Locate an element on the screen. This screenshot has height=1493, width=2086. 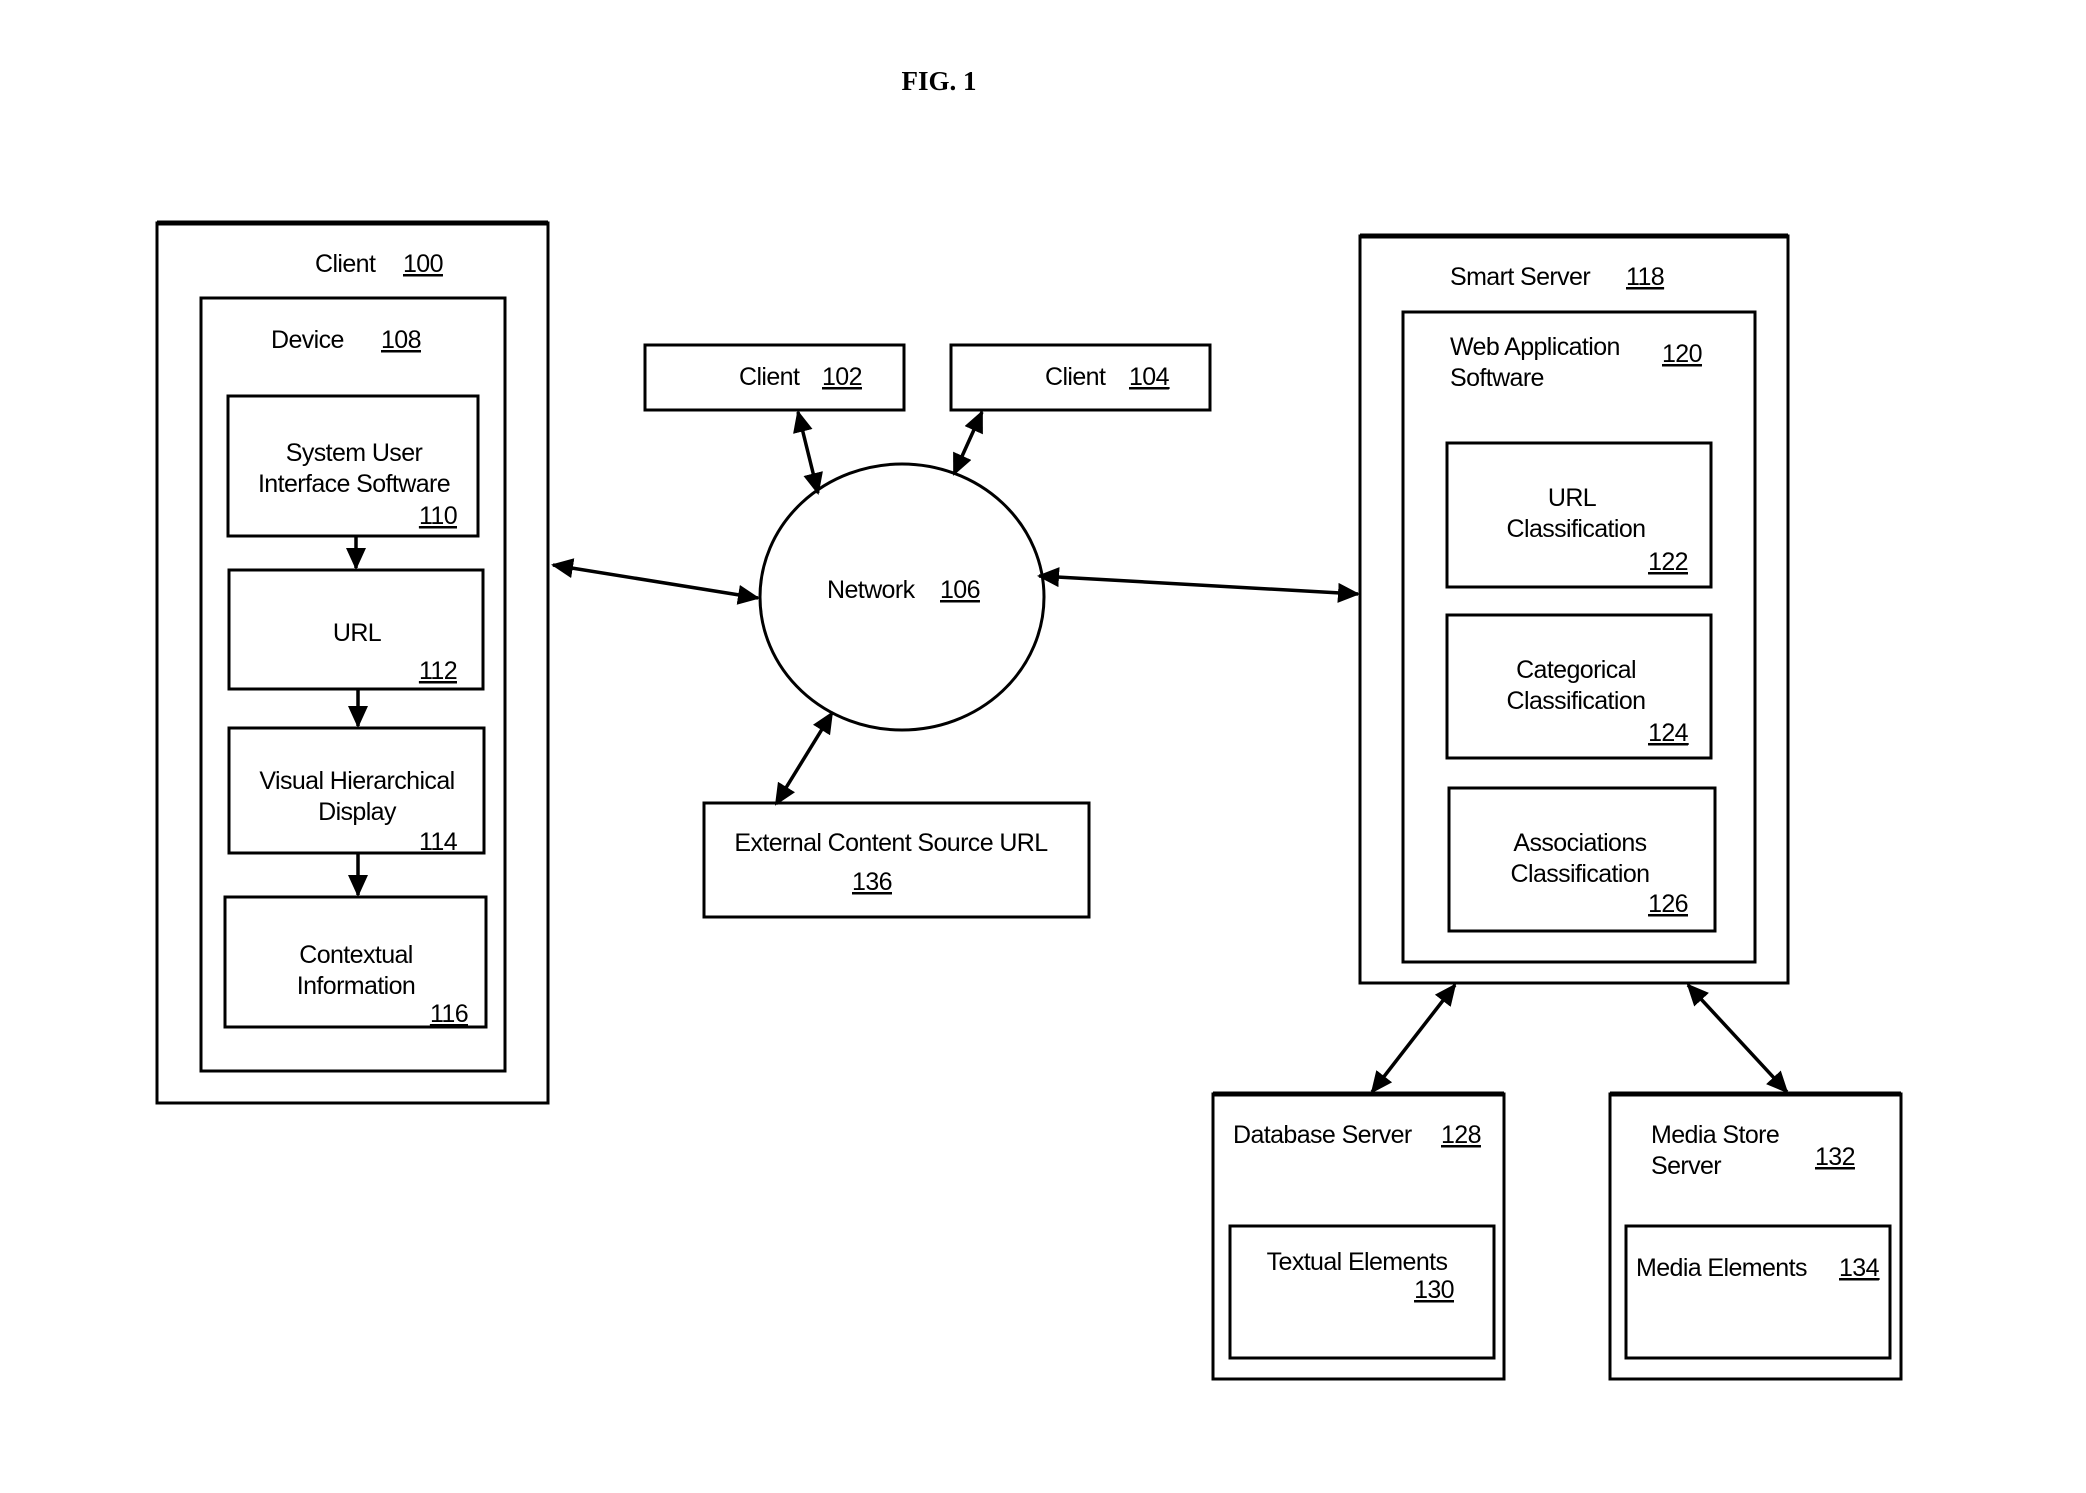
ctx-116-ref: 116 is located at coordinates (449, 1014).